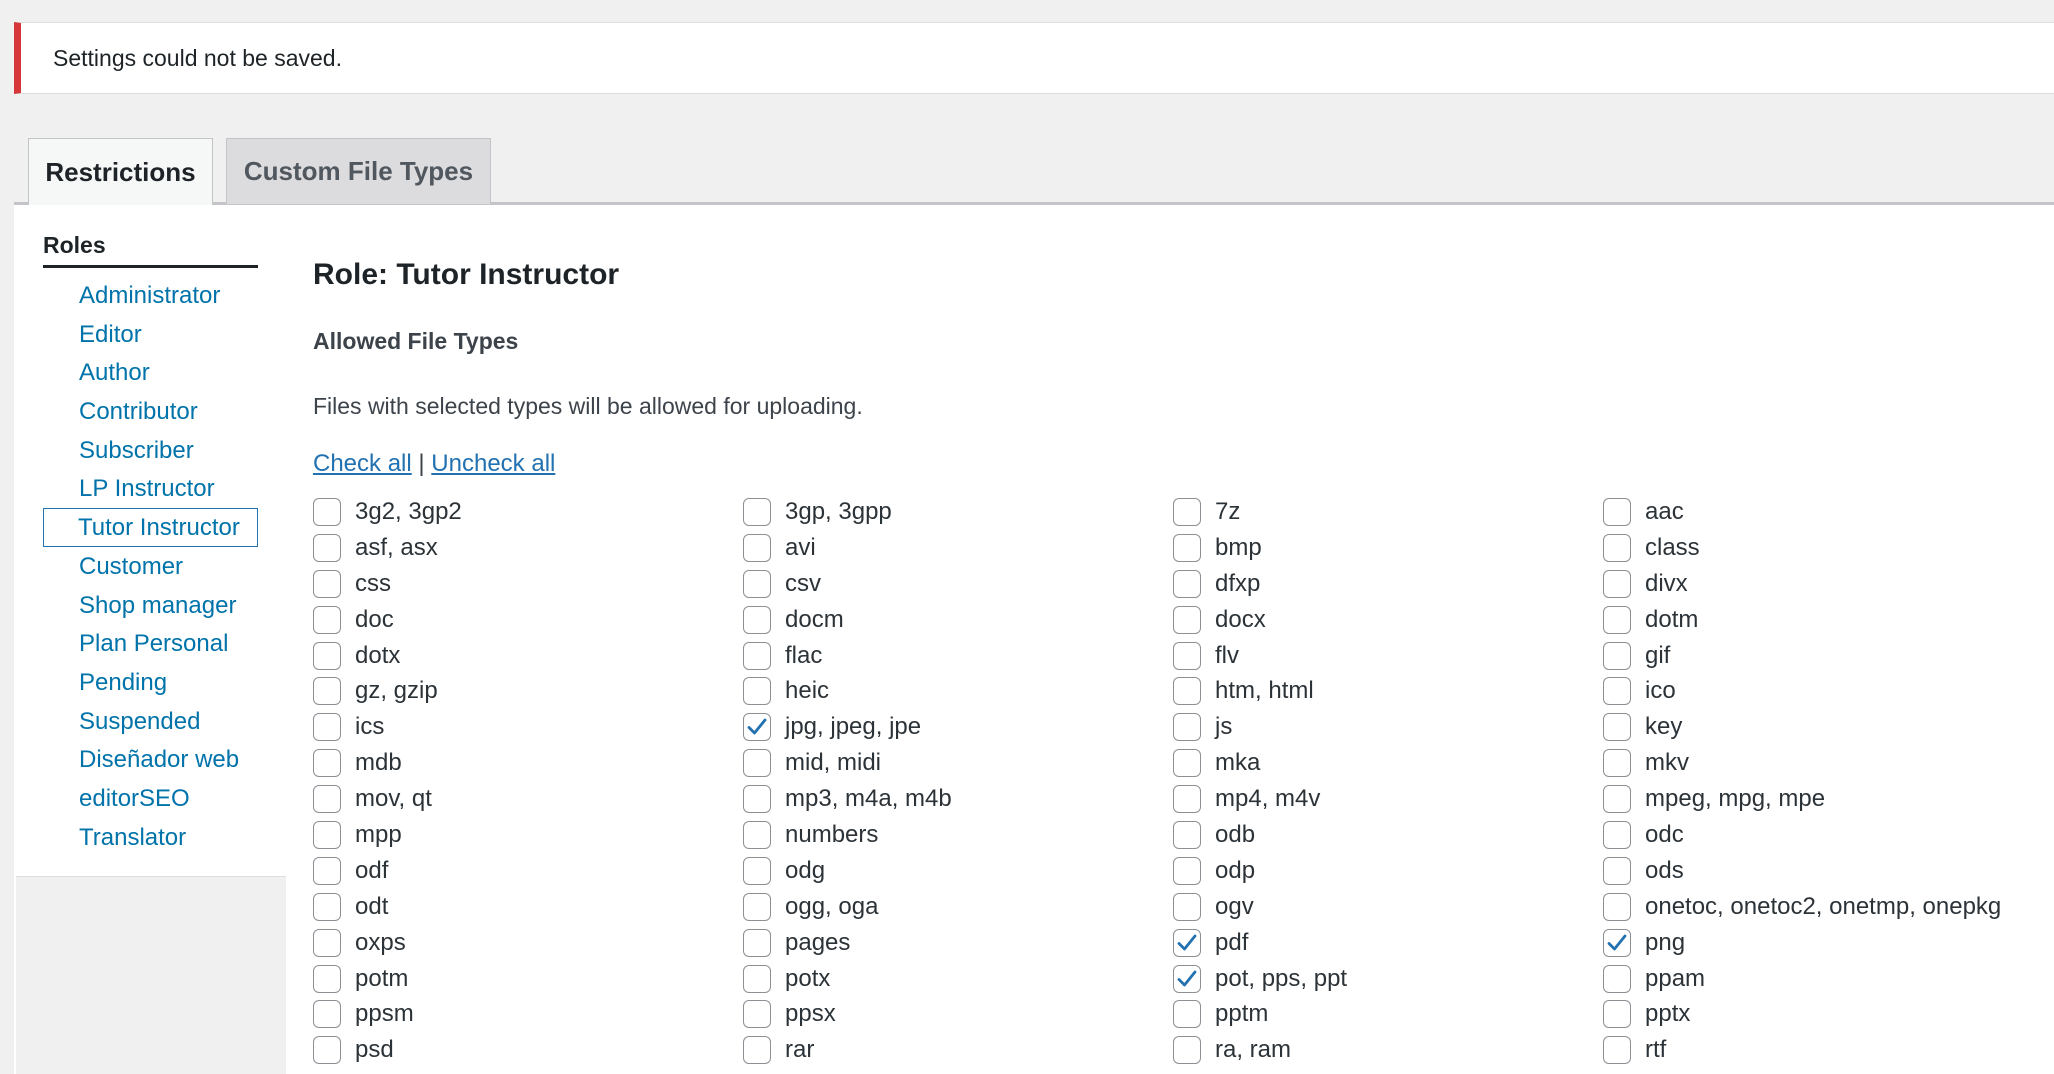 The image size is (2054, 1074). What do you see at coordinates (1818, 907) in the screenshot?
I see `file-type-option: onetoc, onetoc2, onetmp, onepkg` at bounding box center [1818, 907].